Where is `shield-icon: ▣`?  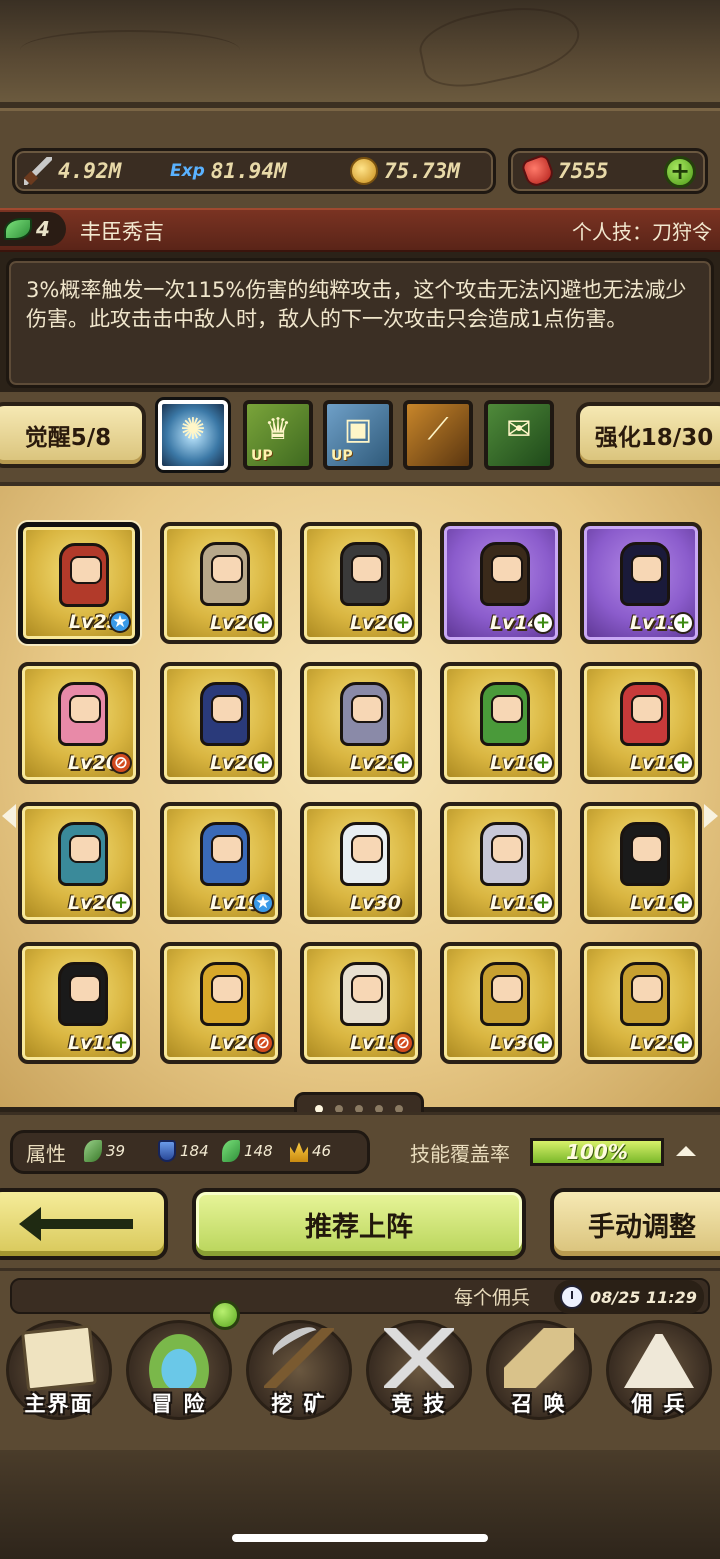 shield-icon: ▣ is located at coordinates (358, 429).